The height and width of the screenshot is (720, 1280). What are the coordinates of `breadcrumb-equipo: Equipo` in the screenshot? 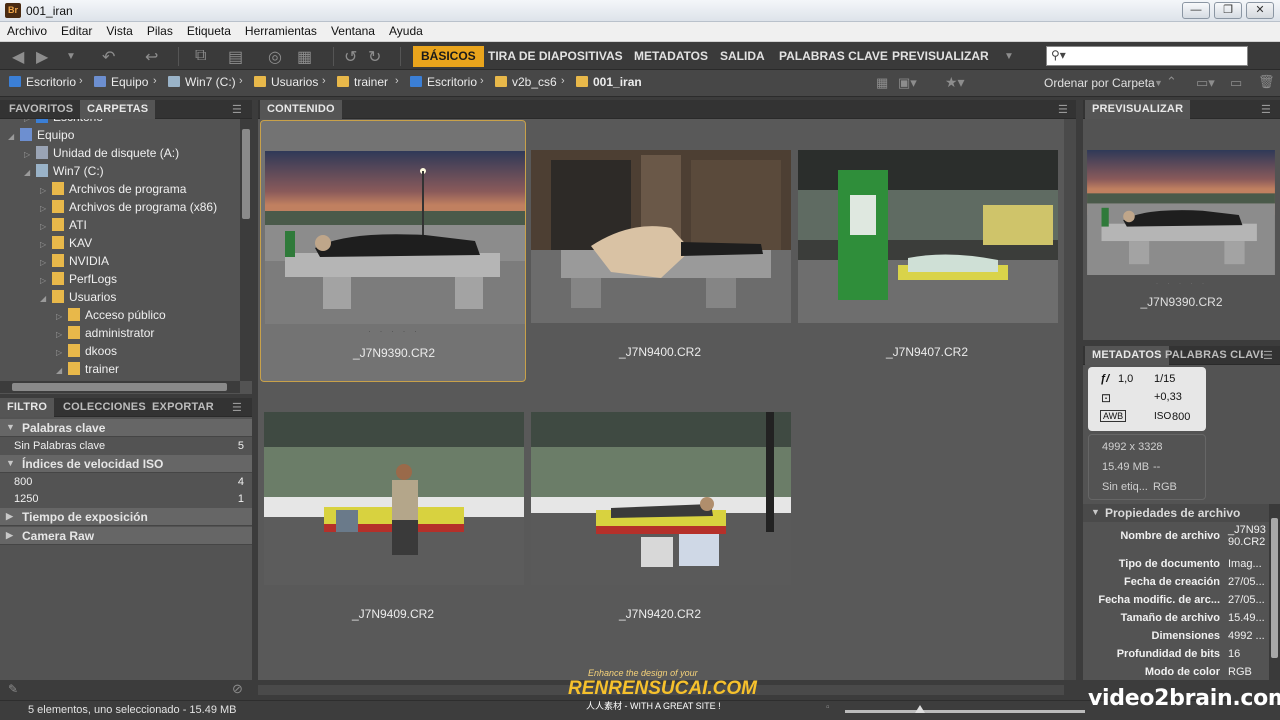 It's located at (121, 83).